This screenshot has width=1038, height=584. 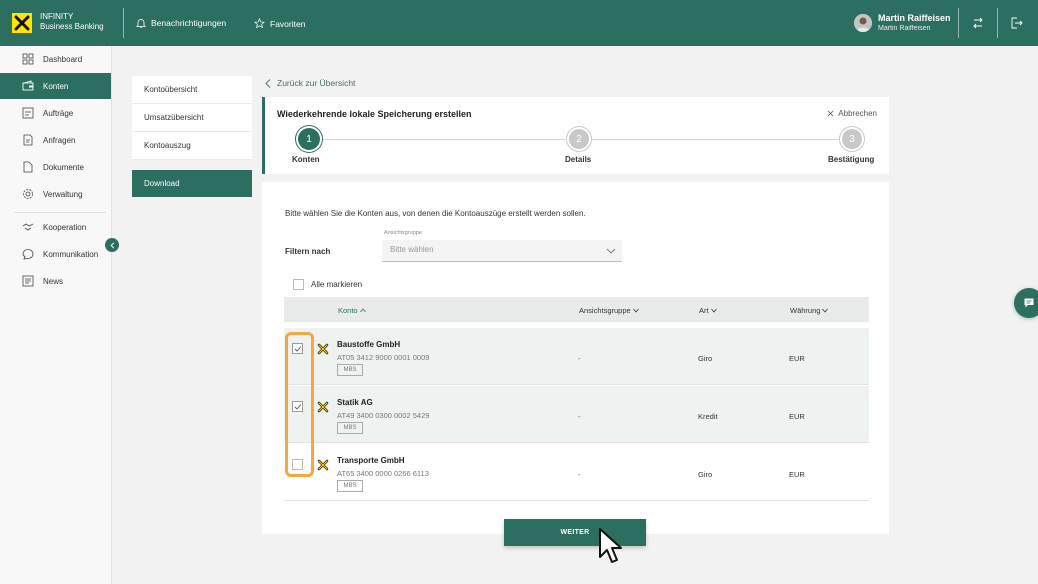 I want to click on account-name: Statik AG, so click(x=355, y=402).